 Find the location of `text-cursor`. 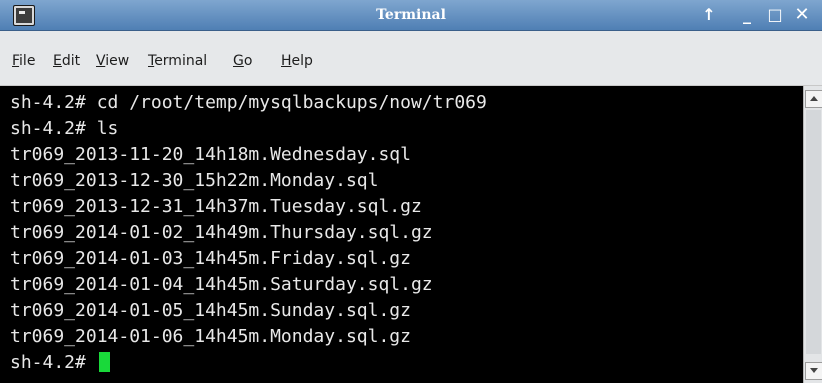

text-cursor is located at coordinates (104, 362).